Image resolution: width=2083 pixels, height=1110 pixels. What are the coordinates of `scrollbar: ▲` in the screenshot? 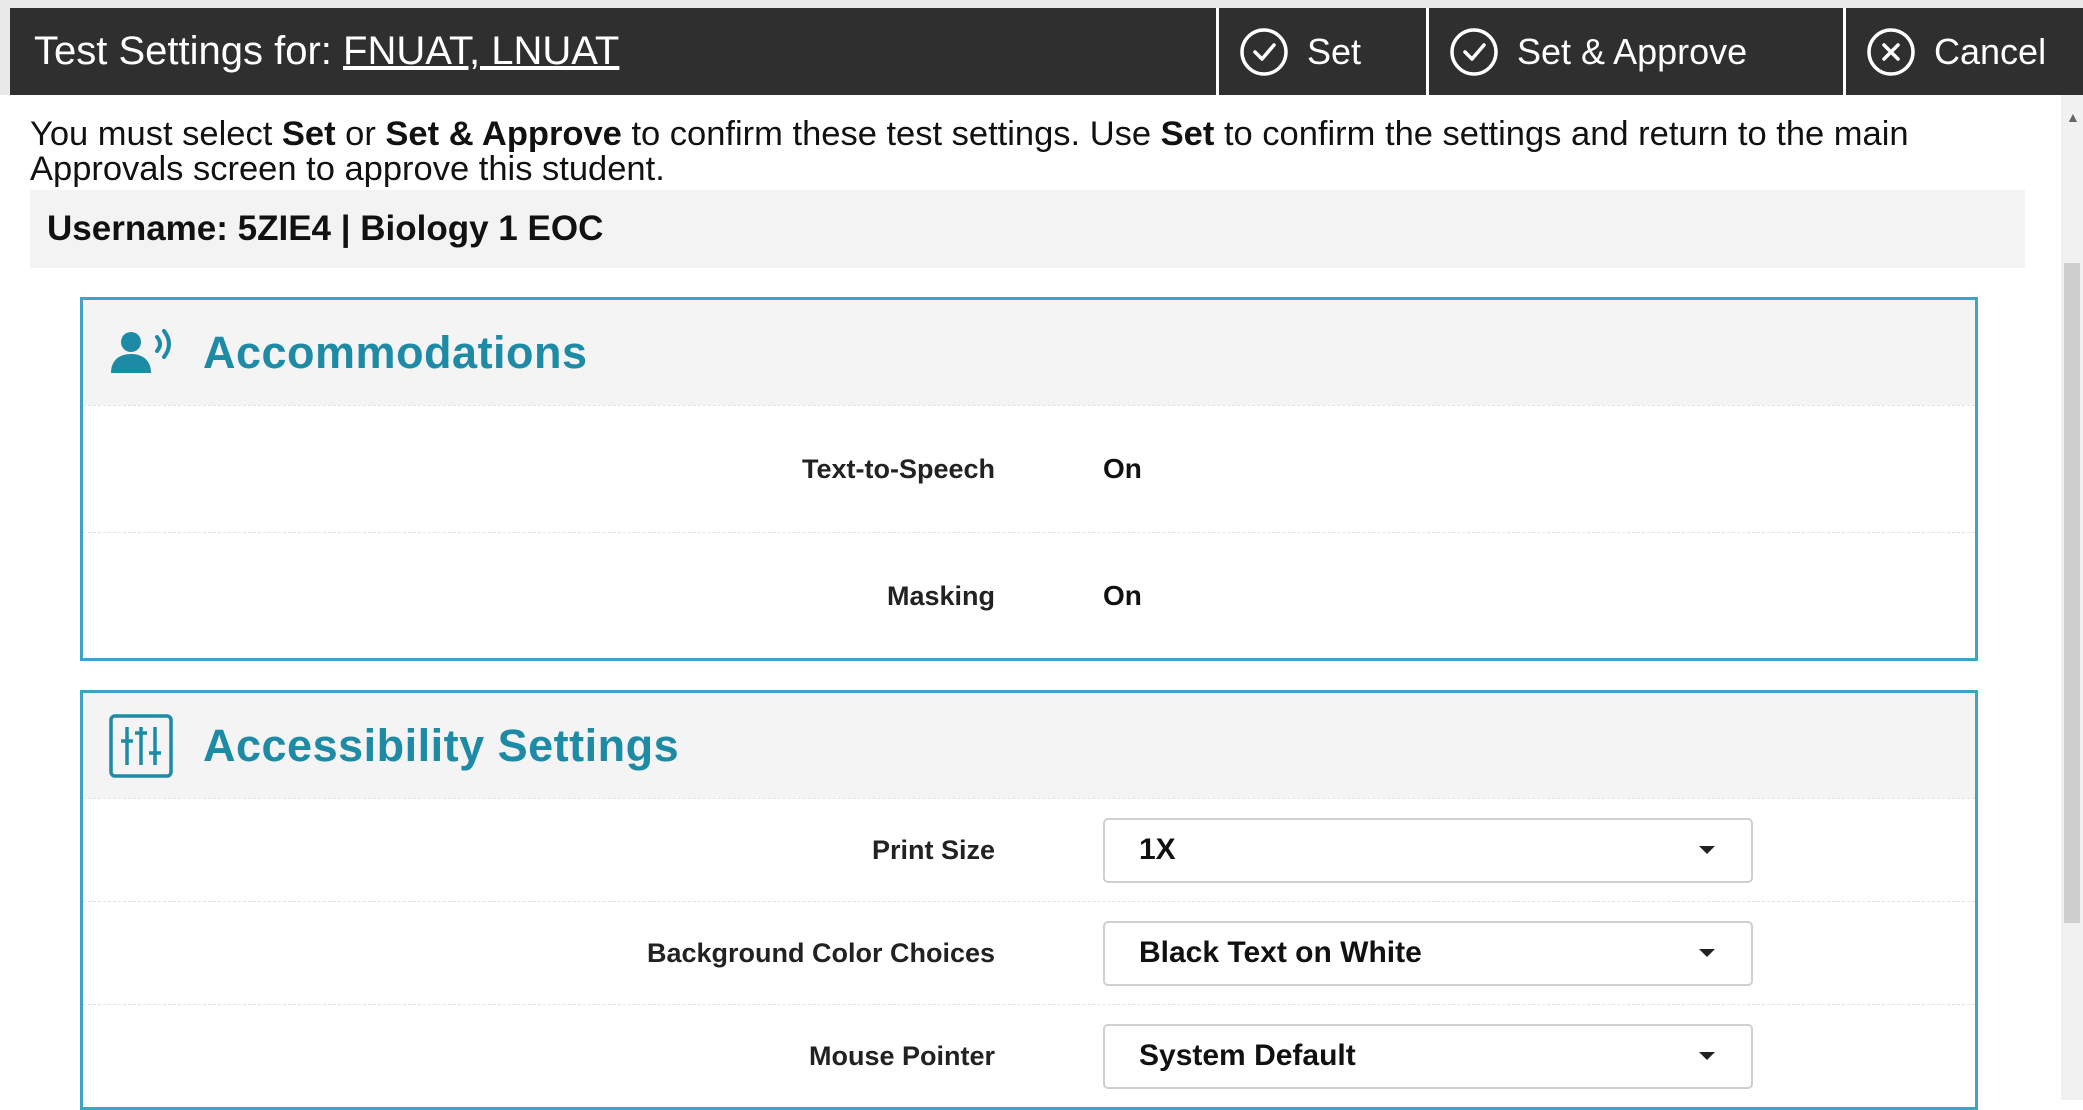 It's located at (2072, 597).